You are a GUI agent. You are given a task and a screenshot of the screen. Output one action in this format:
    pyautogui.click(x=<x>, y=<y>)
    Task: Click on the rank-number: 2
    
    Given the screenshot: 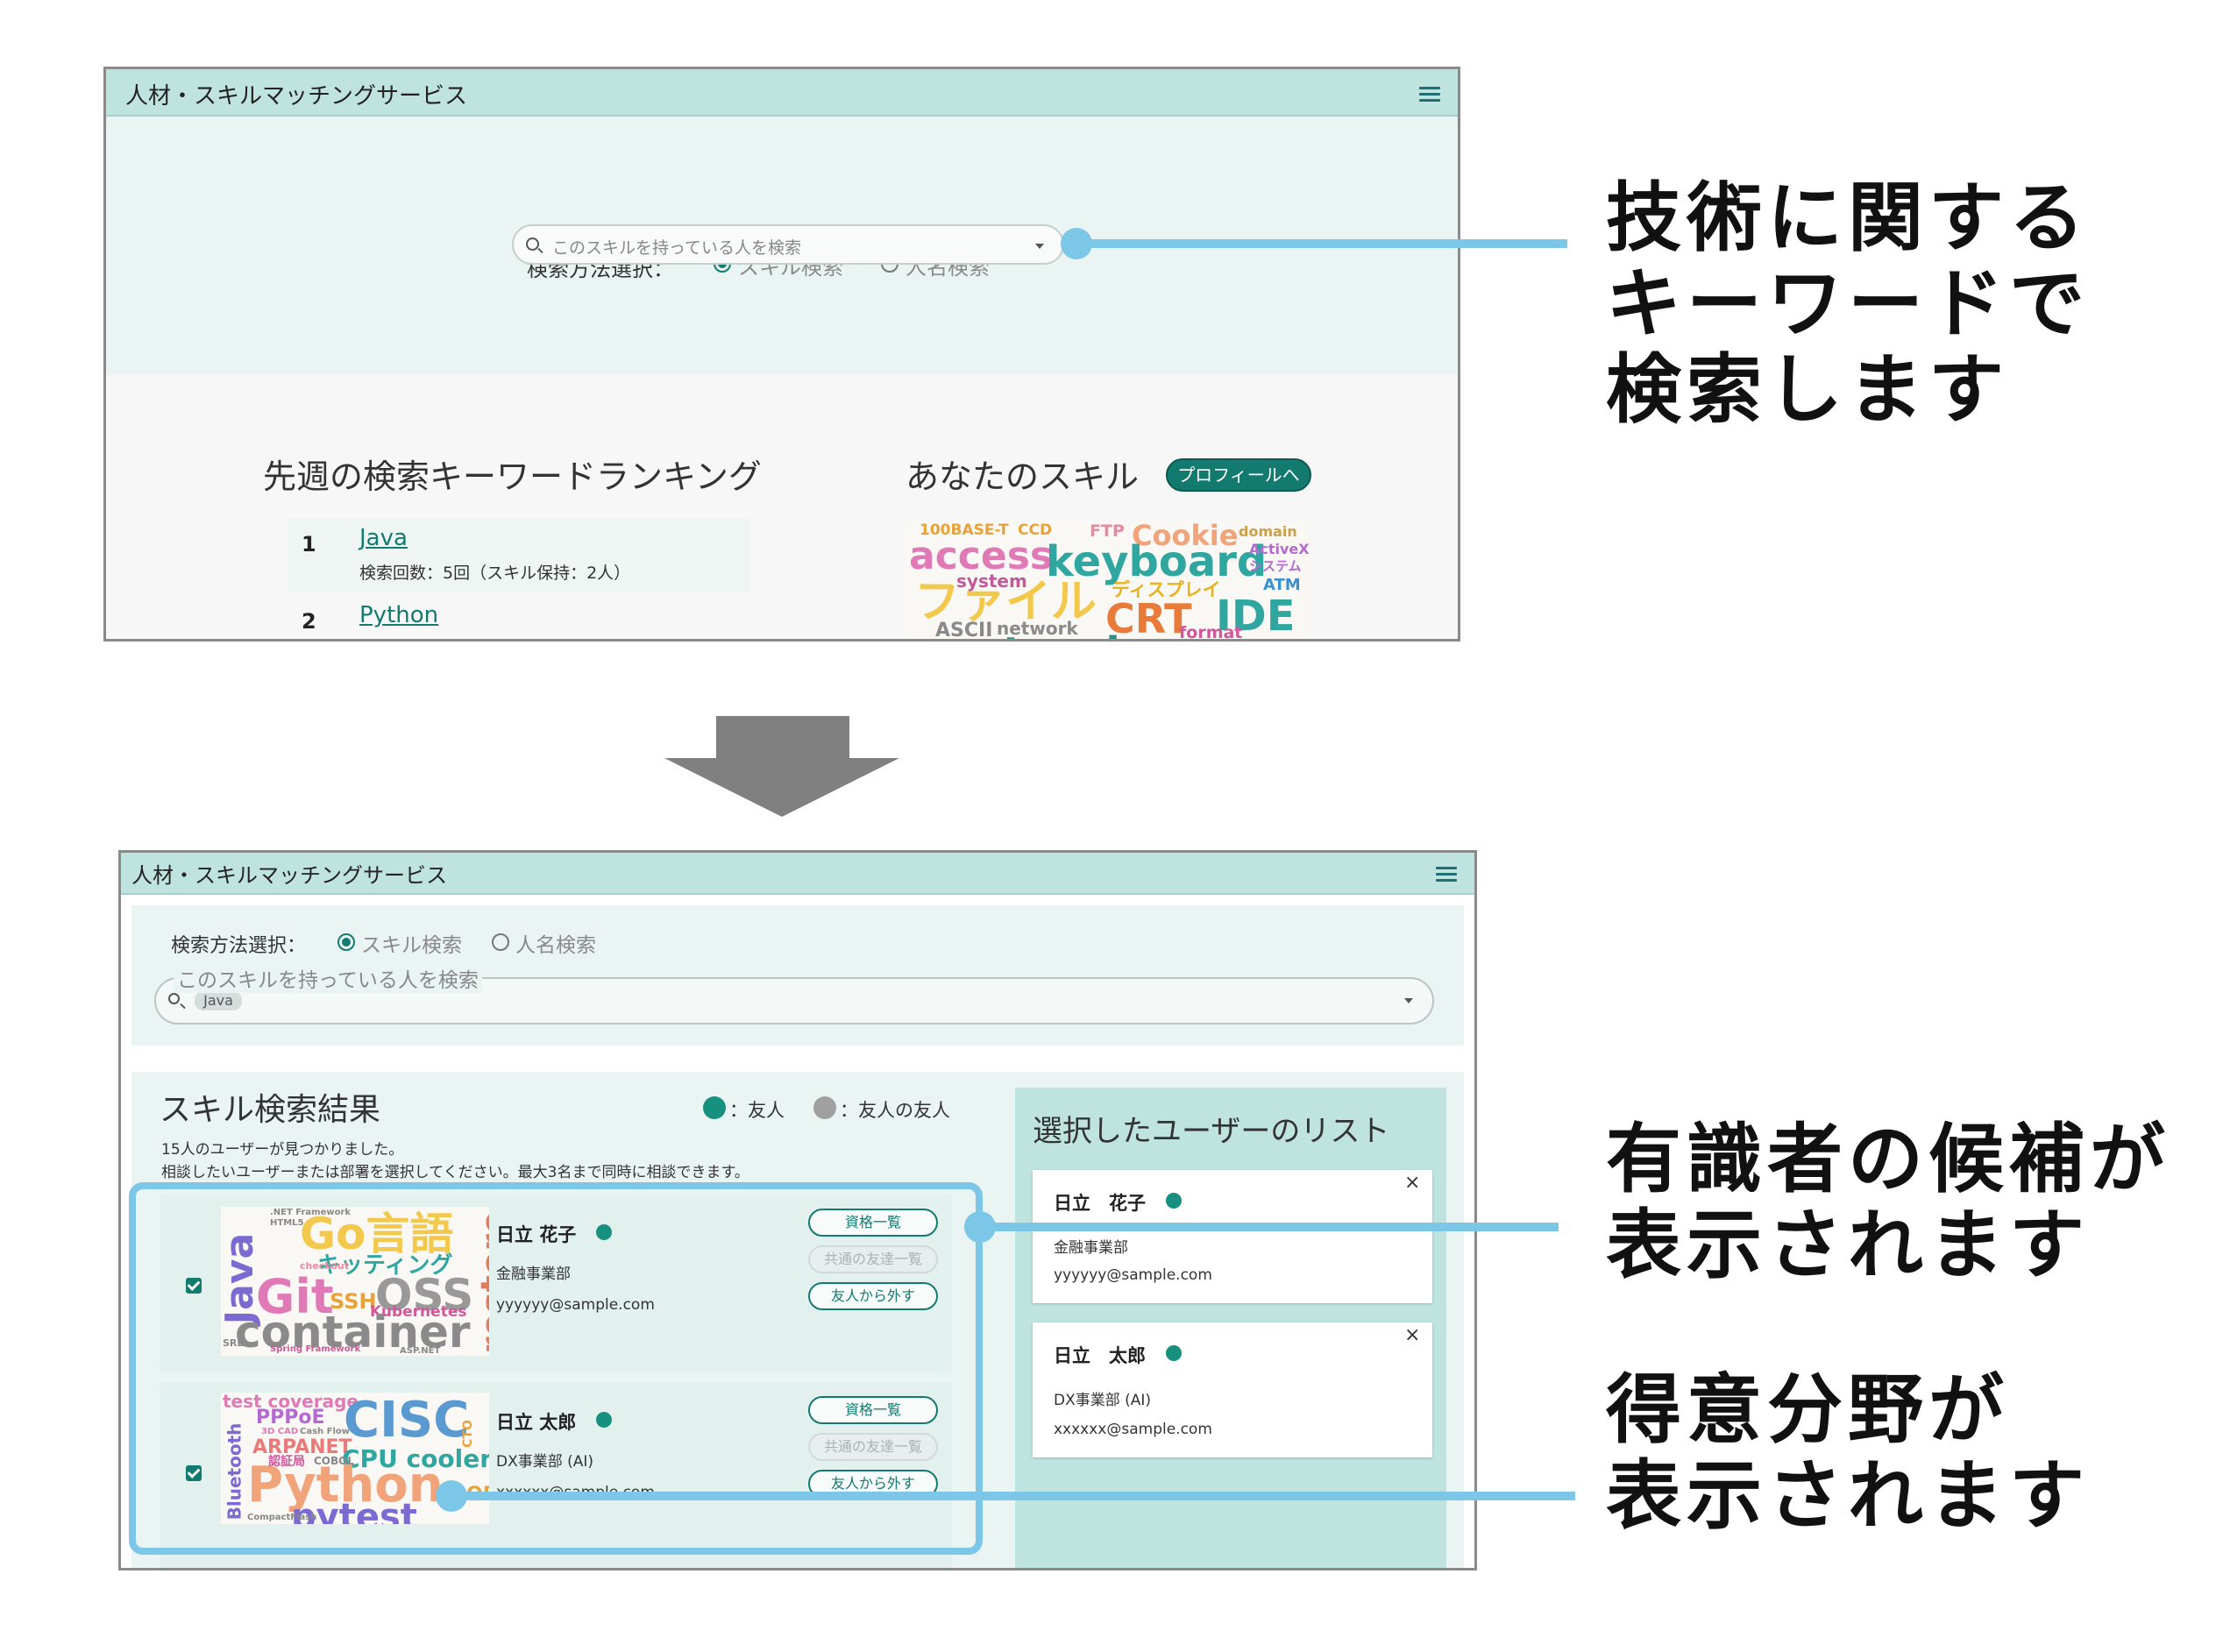 What is the action you would take?
    pyautogui.click(x=309, y=621)
    